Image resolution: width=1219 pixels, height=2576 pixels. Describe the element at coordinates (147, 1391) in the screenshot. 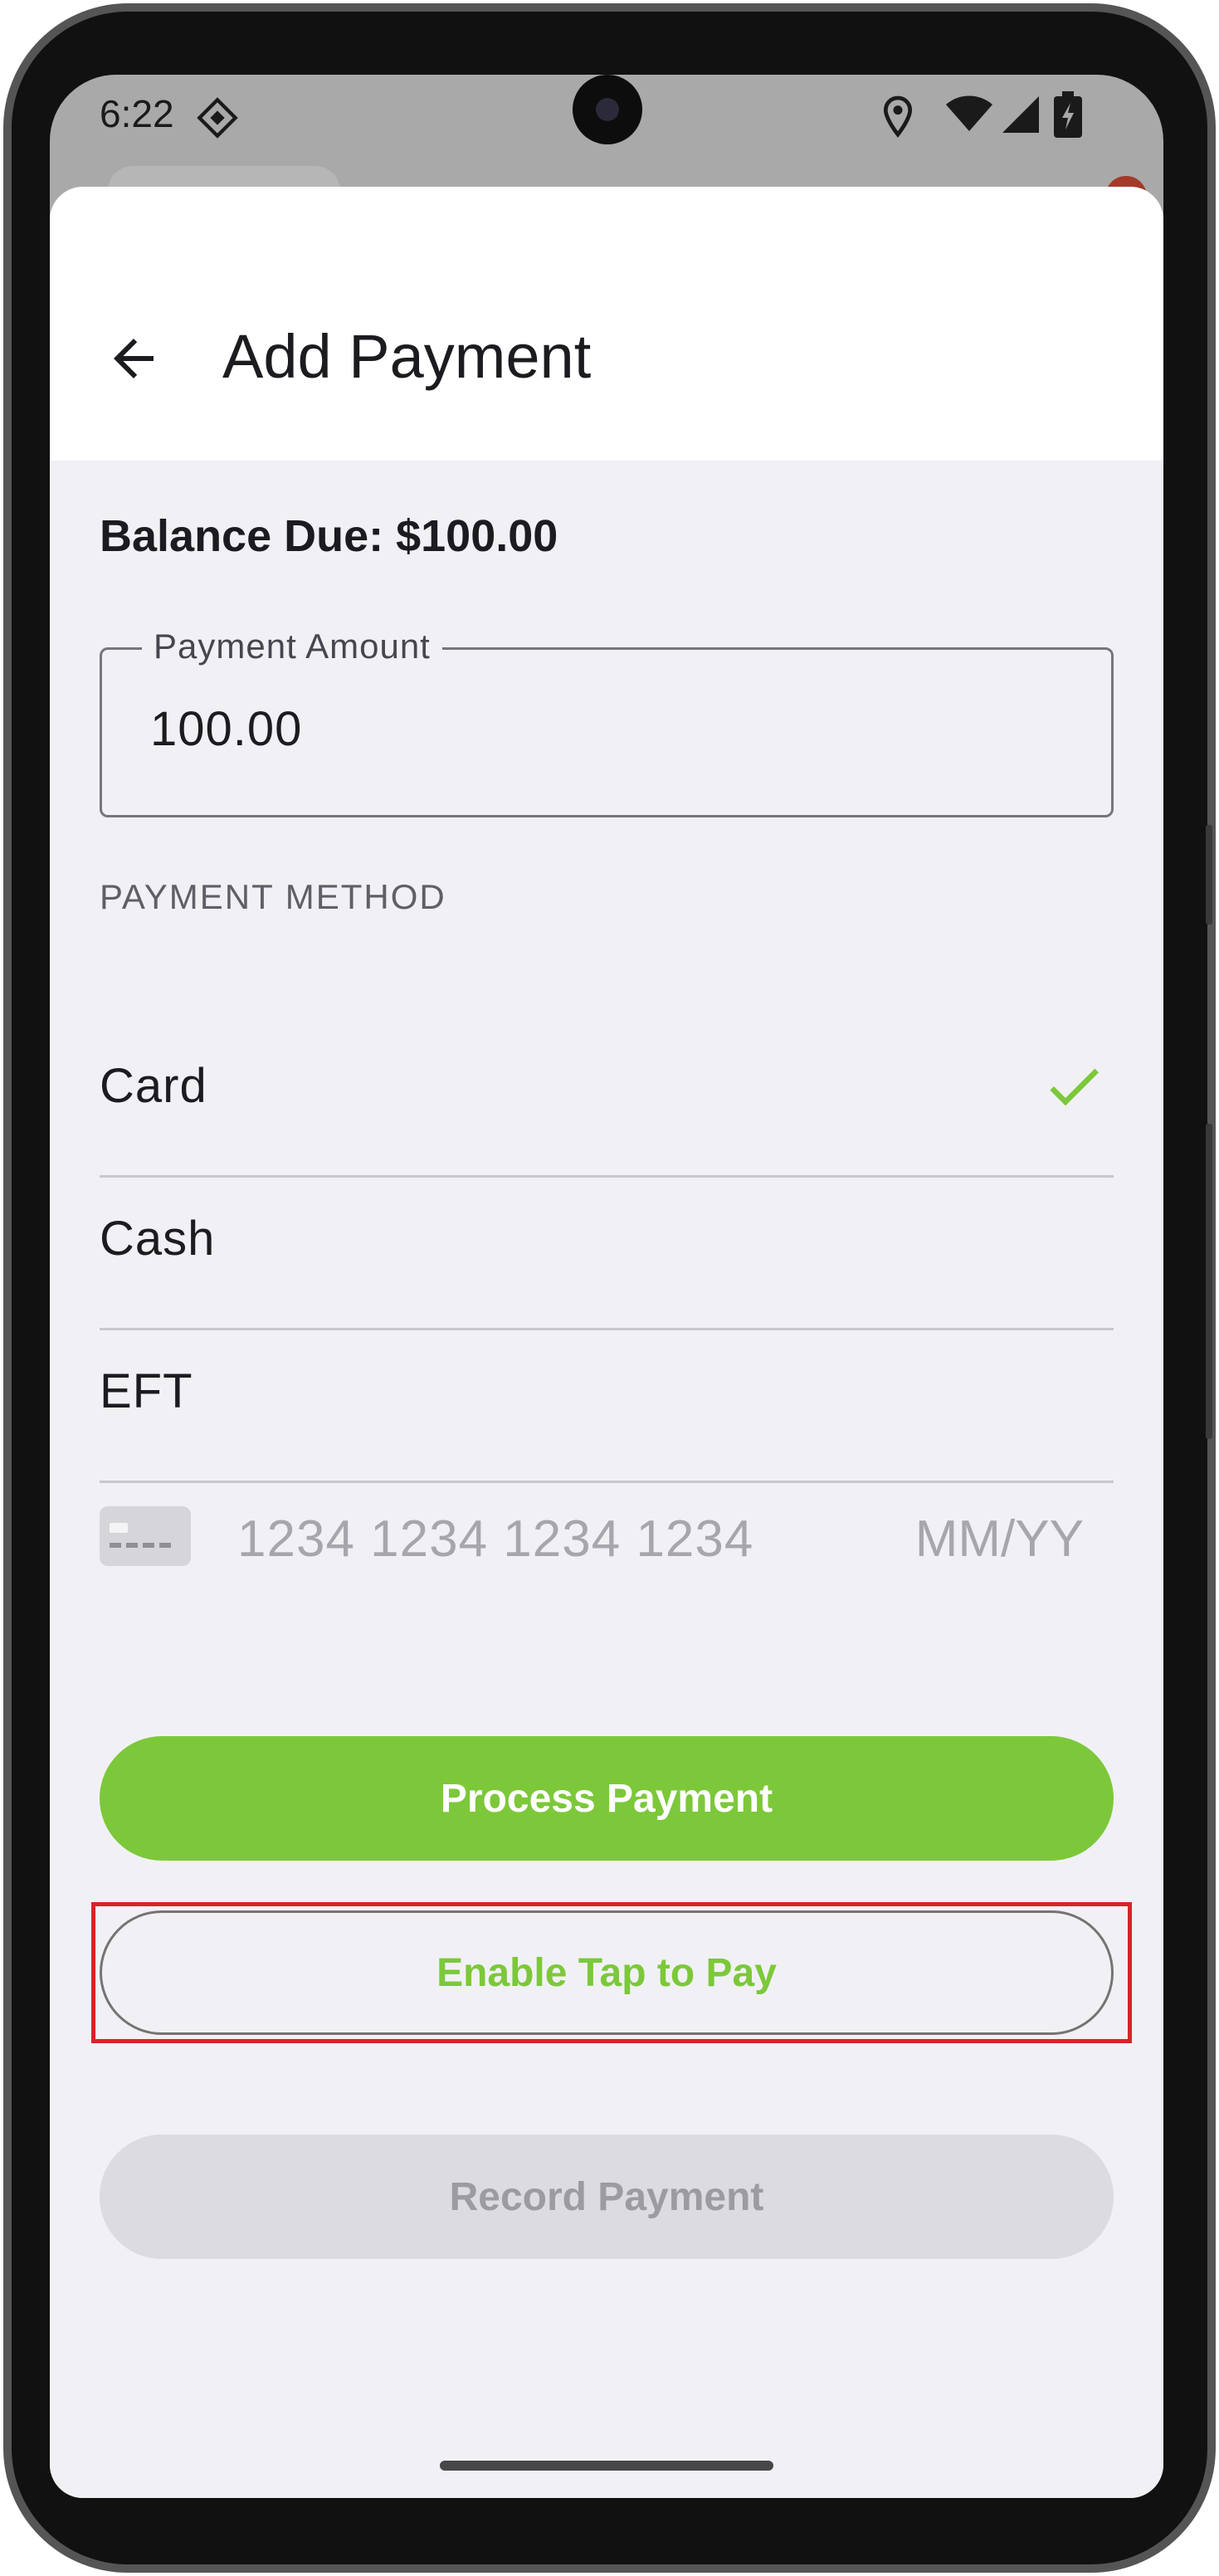

I see `payment-method-label: EFT` at that location.